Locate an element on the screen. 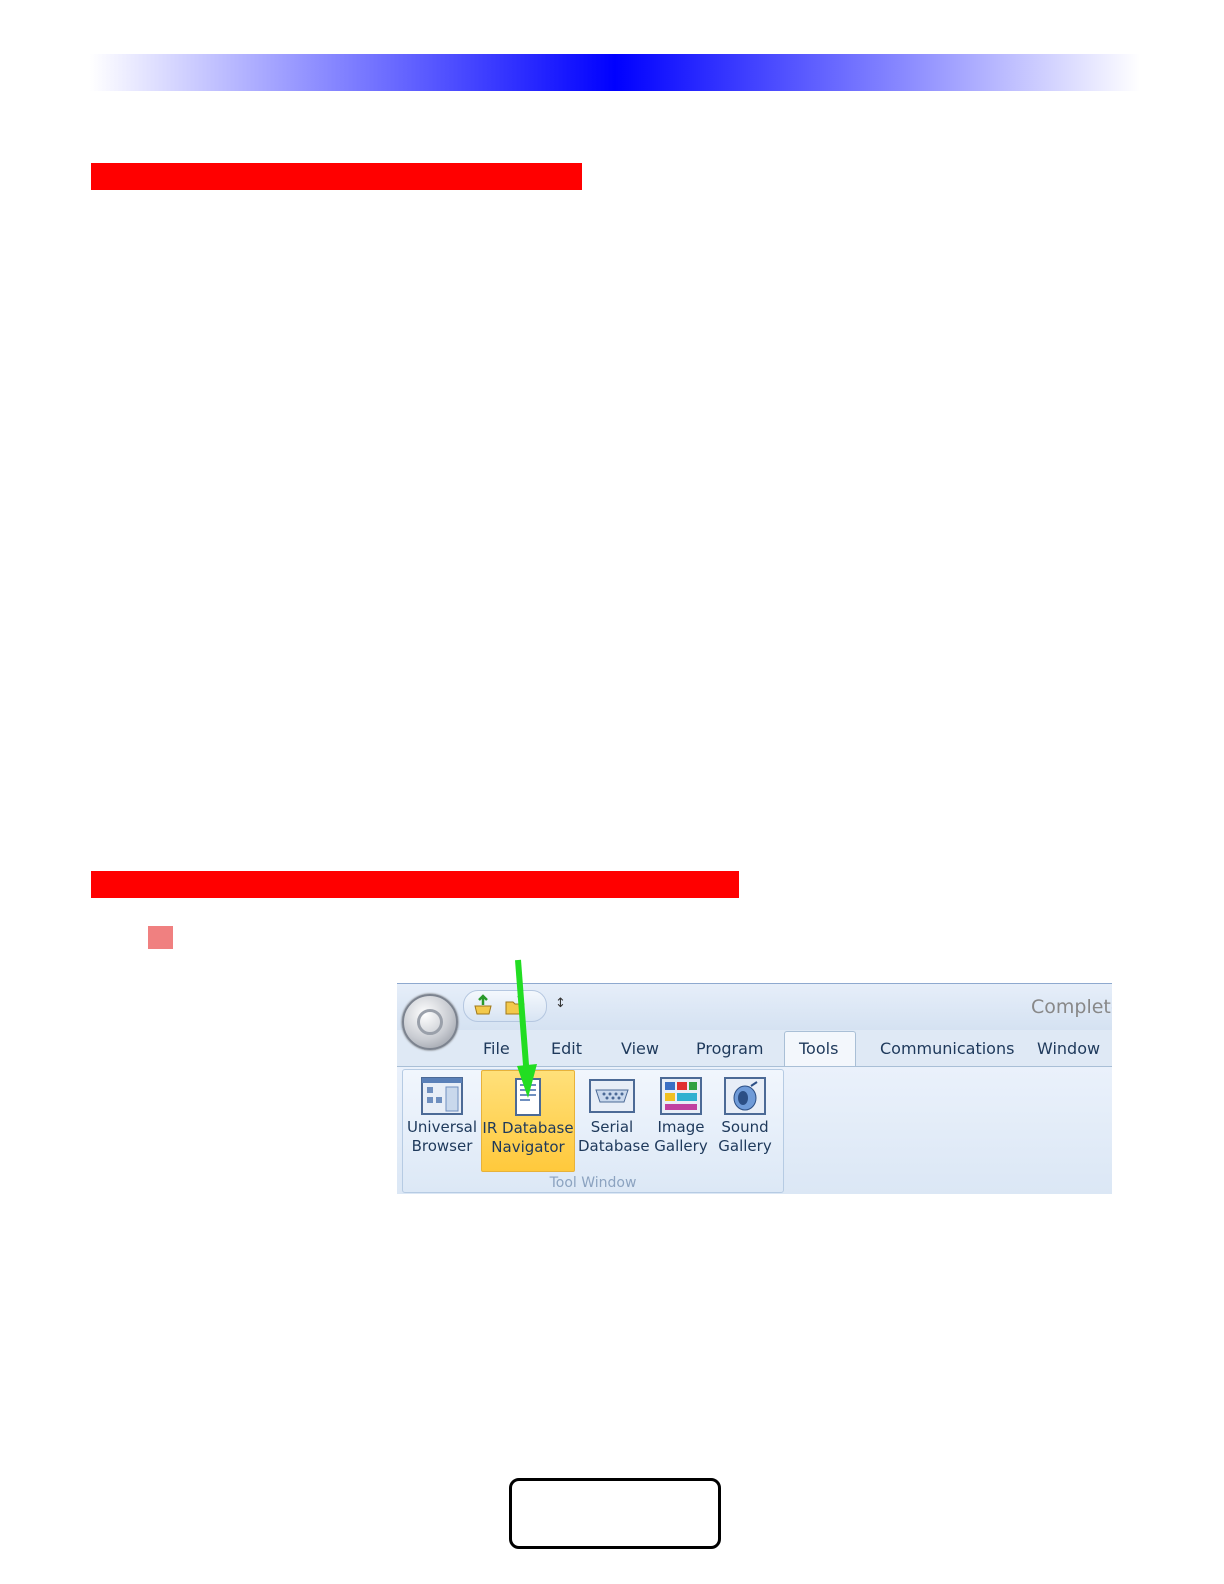 This screenshot has width=1224, height=1584. image-gallery-button: Image Gallery is located at coordinates (681, 1120).